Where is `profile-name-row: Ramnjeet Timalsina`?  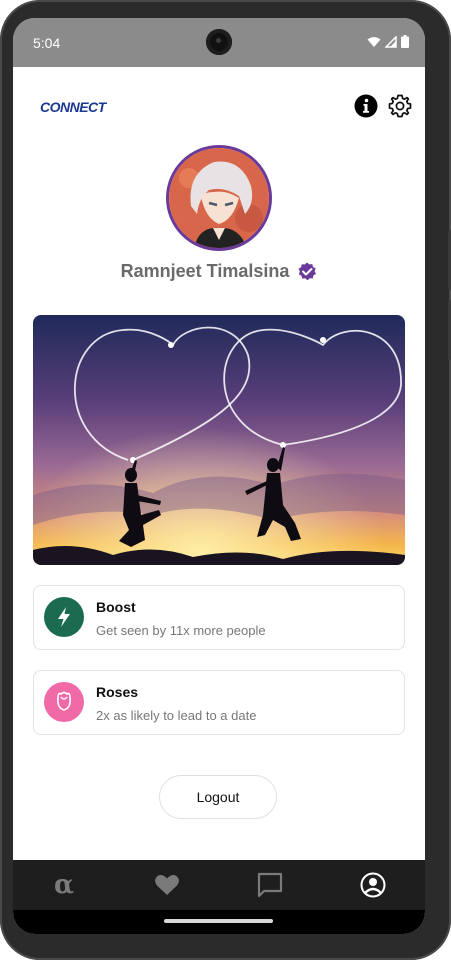
profile-name-row: Ramnjeet Timalsina is located at coordinates (219, 271).